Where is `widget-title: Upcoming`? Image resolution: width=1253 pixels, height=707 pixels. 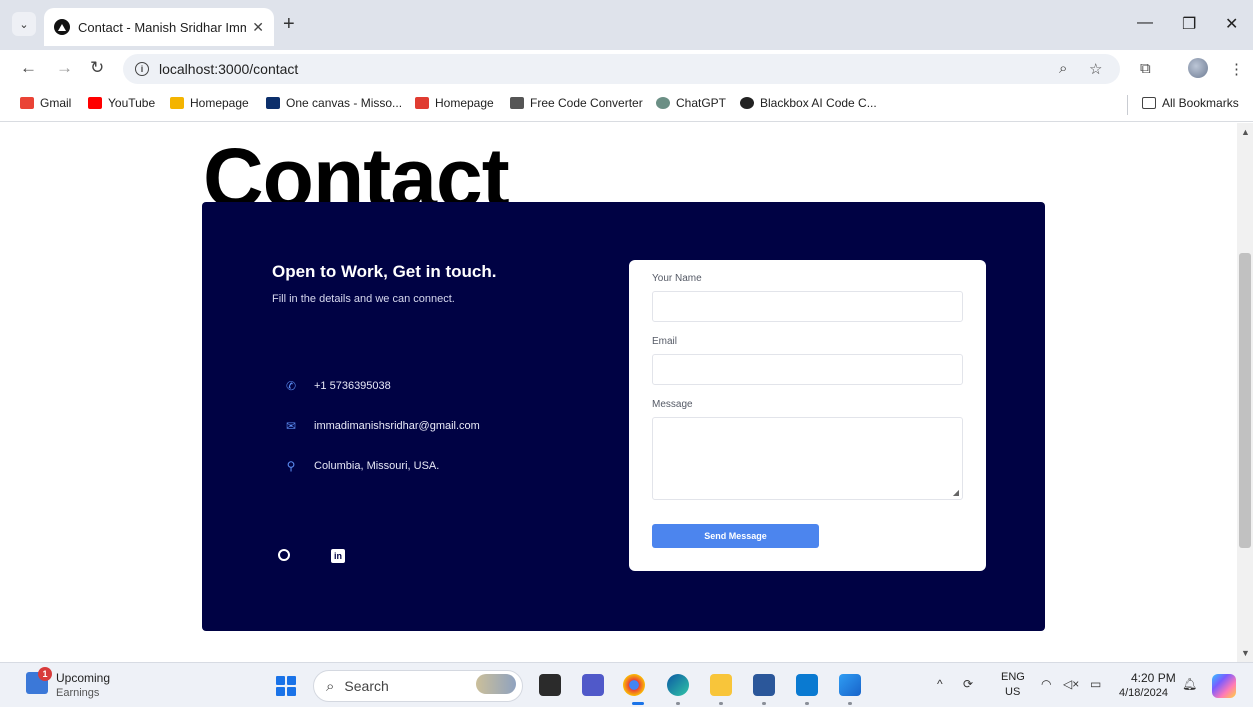
widget-title: Upcoming is located at coordinates (83, 678).